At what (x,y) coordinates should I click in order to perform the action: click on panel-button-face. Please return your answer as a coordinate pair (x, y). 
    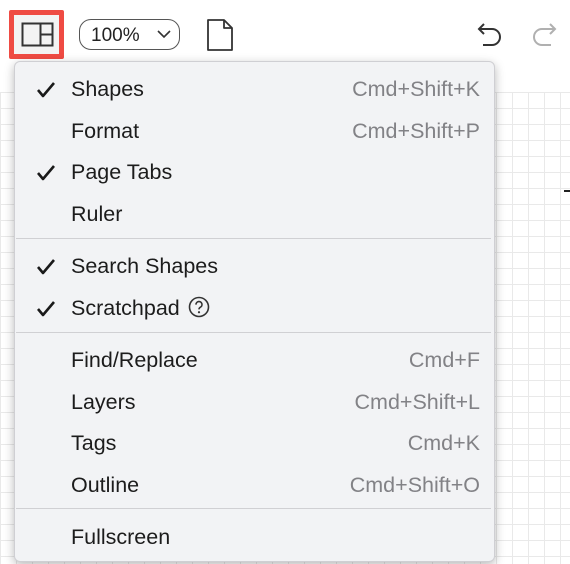
    Looking at the image, I should click on (36, 34).